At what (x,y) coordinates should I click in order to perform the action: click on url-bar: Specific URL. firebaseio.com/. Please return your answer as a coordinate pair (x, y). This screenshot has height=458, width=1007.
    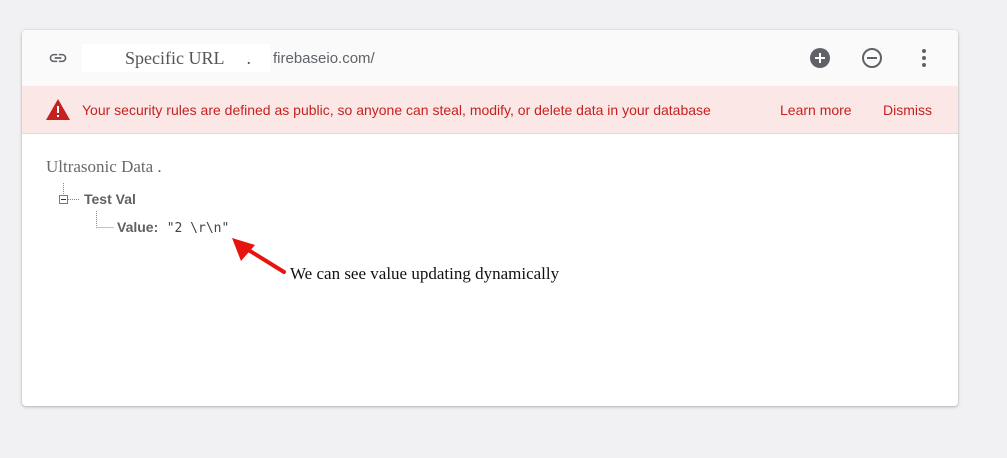
    Looking at the image, I should click on (490, 58).